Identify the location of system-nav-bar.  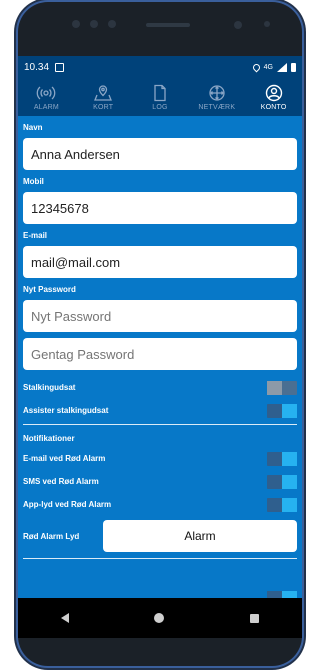
(160, 618).